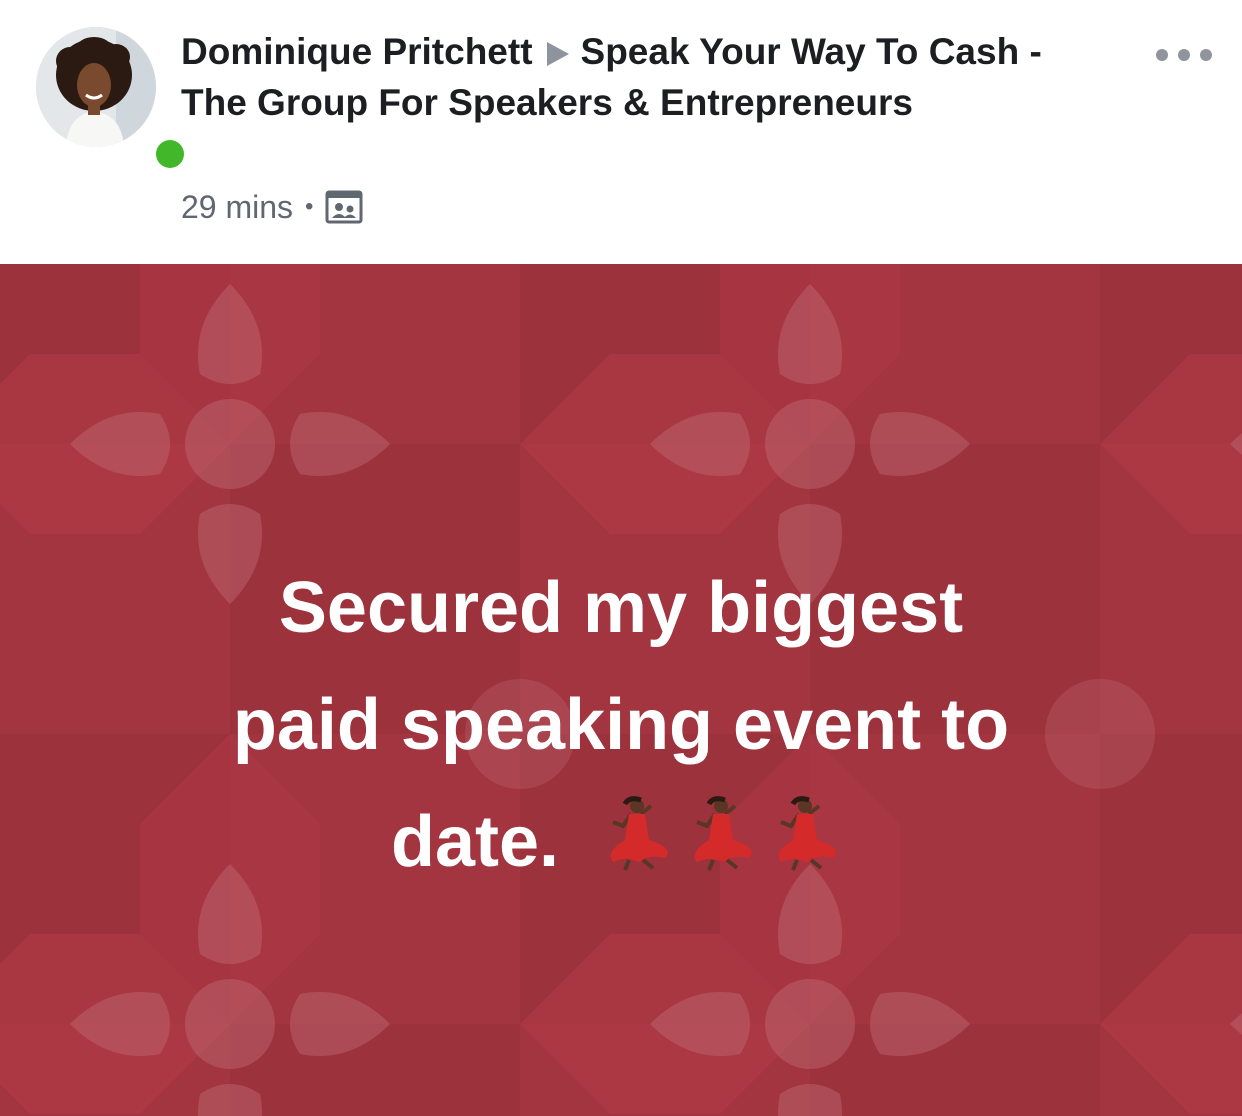 The height and width of the screenshot is (1116, 1242). What do you see at coordinates (1162, 55) in the screenshot?
I see `more-options-icon` at bounding box center [1162, 55].